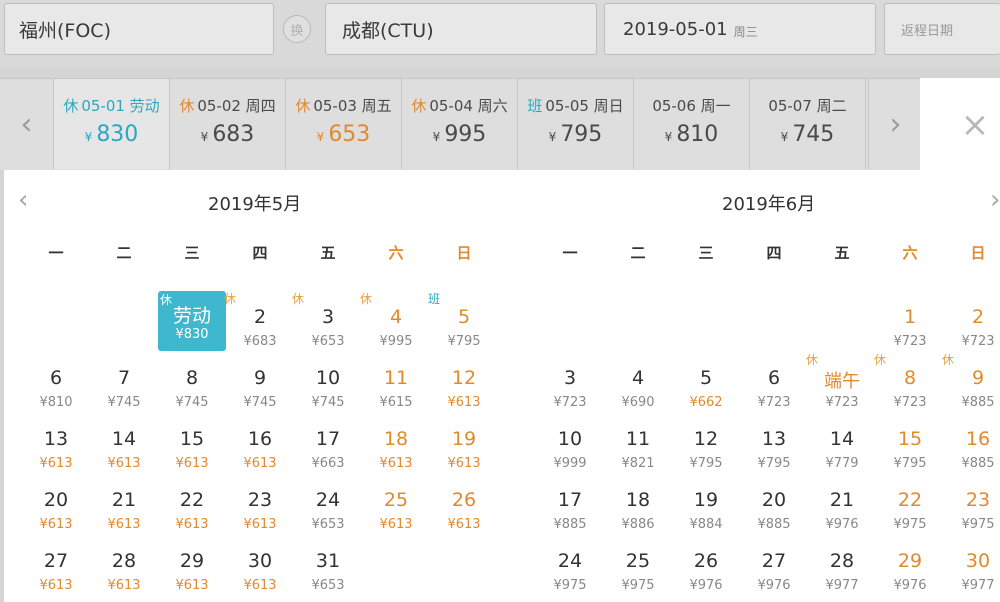  What do you see at coordinates (691, 105) in the screenshot?
I see `date-strip-label: 05-06 周一` at bounding box center [691, 105].